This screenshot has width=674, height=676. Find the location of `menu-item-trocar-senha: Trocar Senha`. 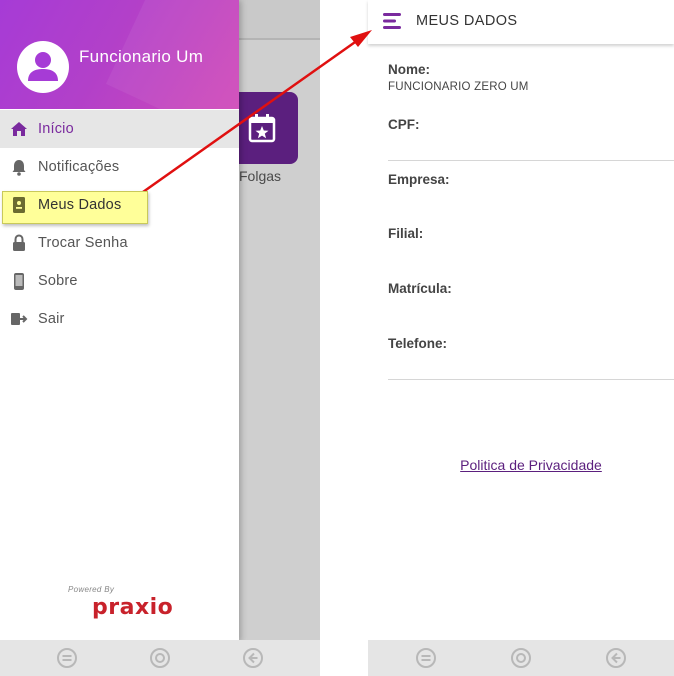

menu-item-trocar-senha: Trocar Senha is located at coordinates (119, 243).